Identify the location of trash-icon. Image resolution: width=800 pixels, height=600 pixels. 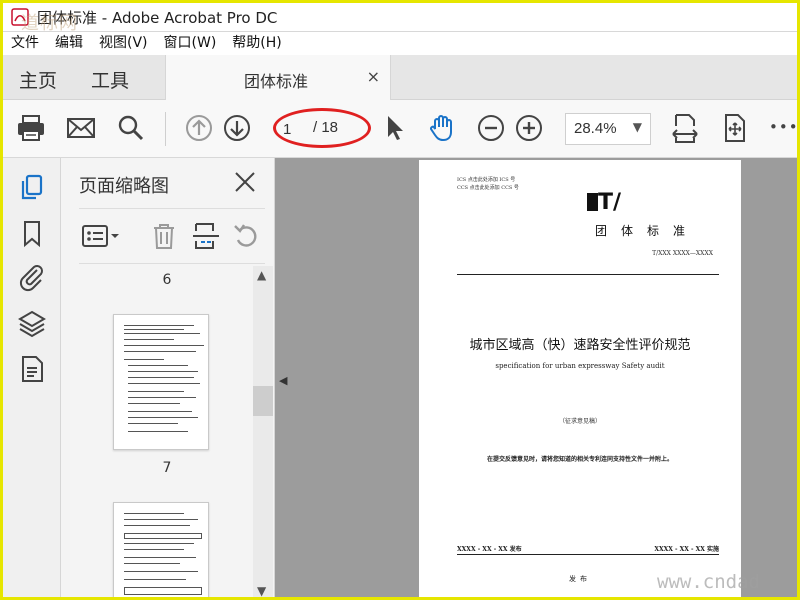
(164, 236).